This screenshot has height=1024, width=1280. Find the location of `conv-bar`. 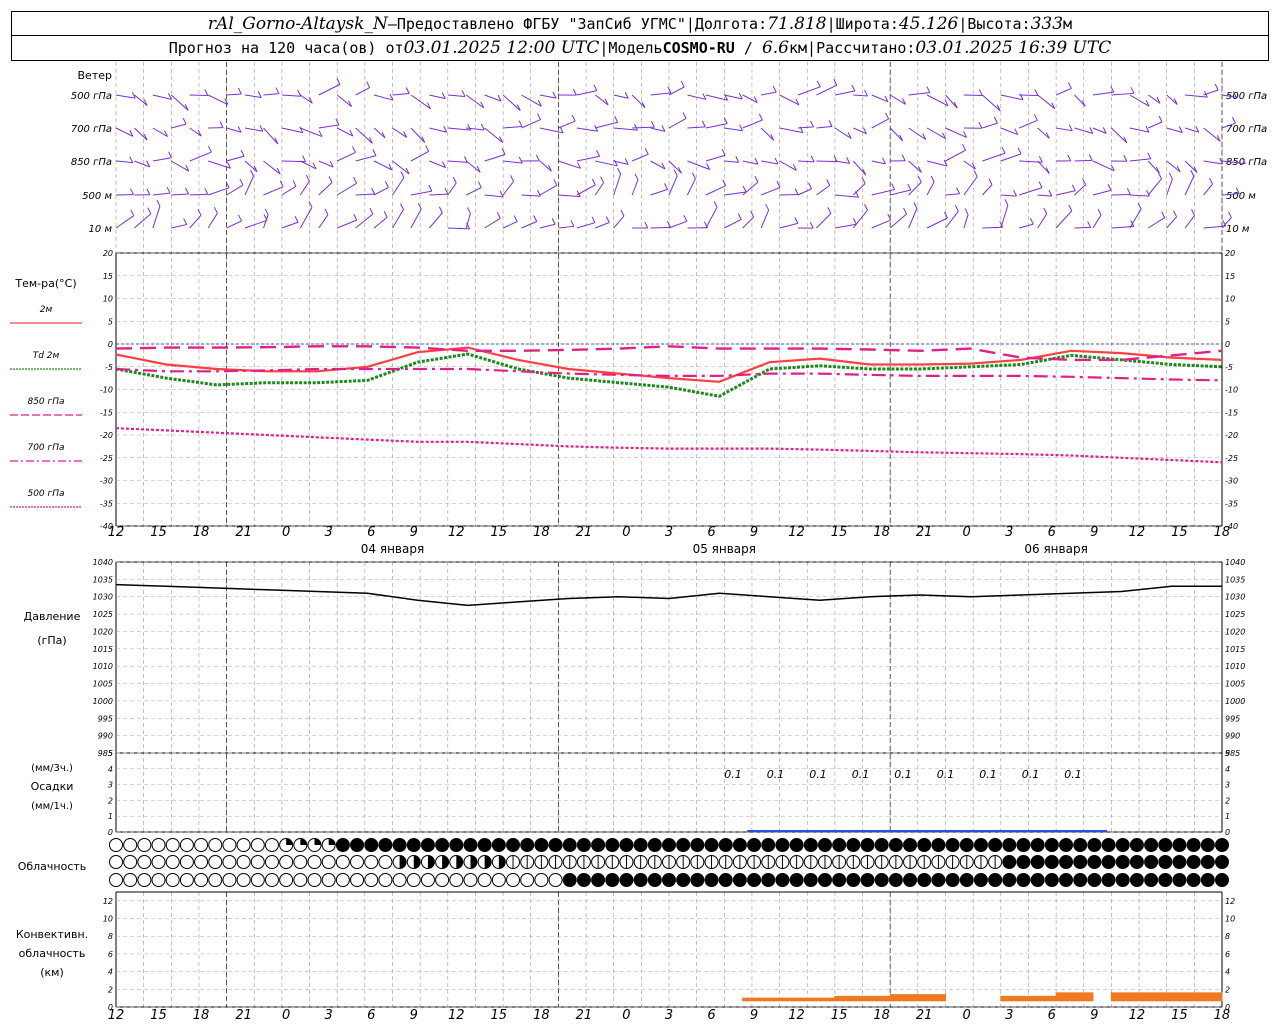

conv-bar is located at coordinates (1074, 997).